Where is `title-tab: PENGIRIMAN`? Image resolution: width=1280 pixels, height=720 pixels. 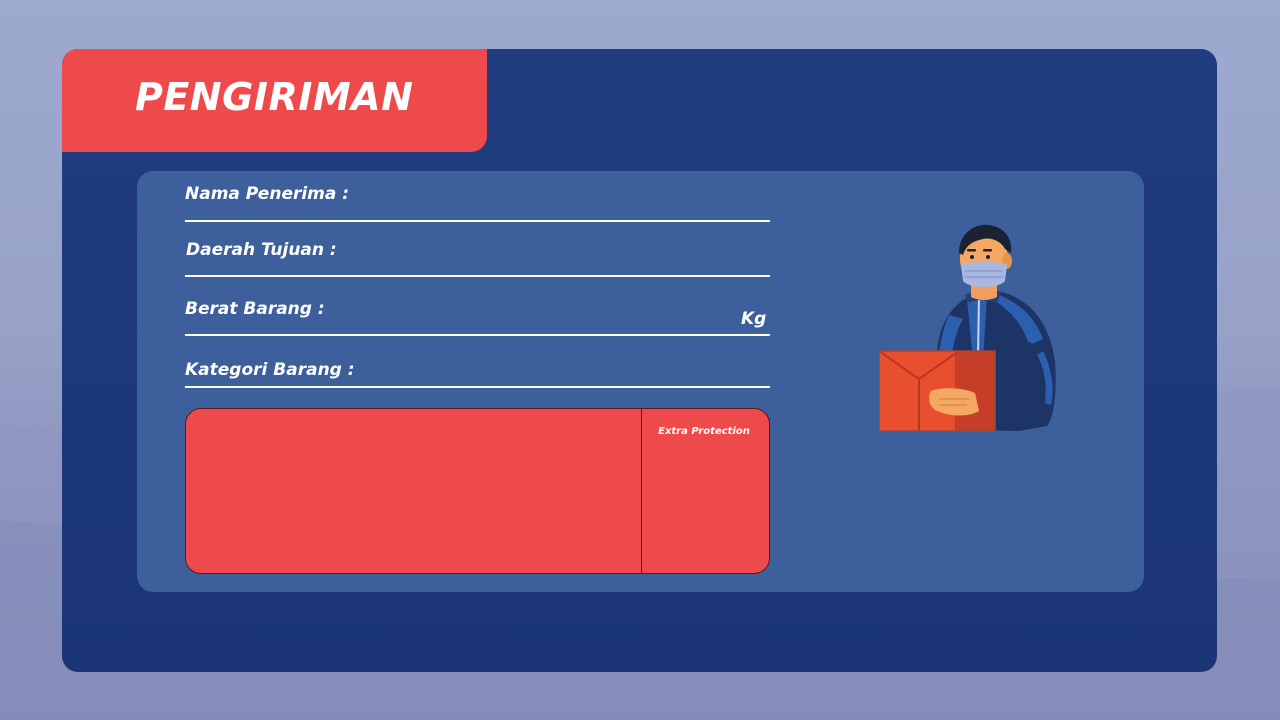
title-tab: PENGIRIMAN is located at coordinates (274, 100).